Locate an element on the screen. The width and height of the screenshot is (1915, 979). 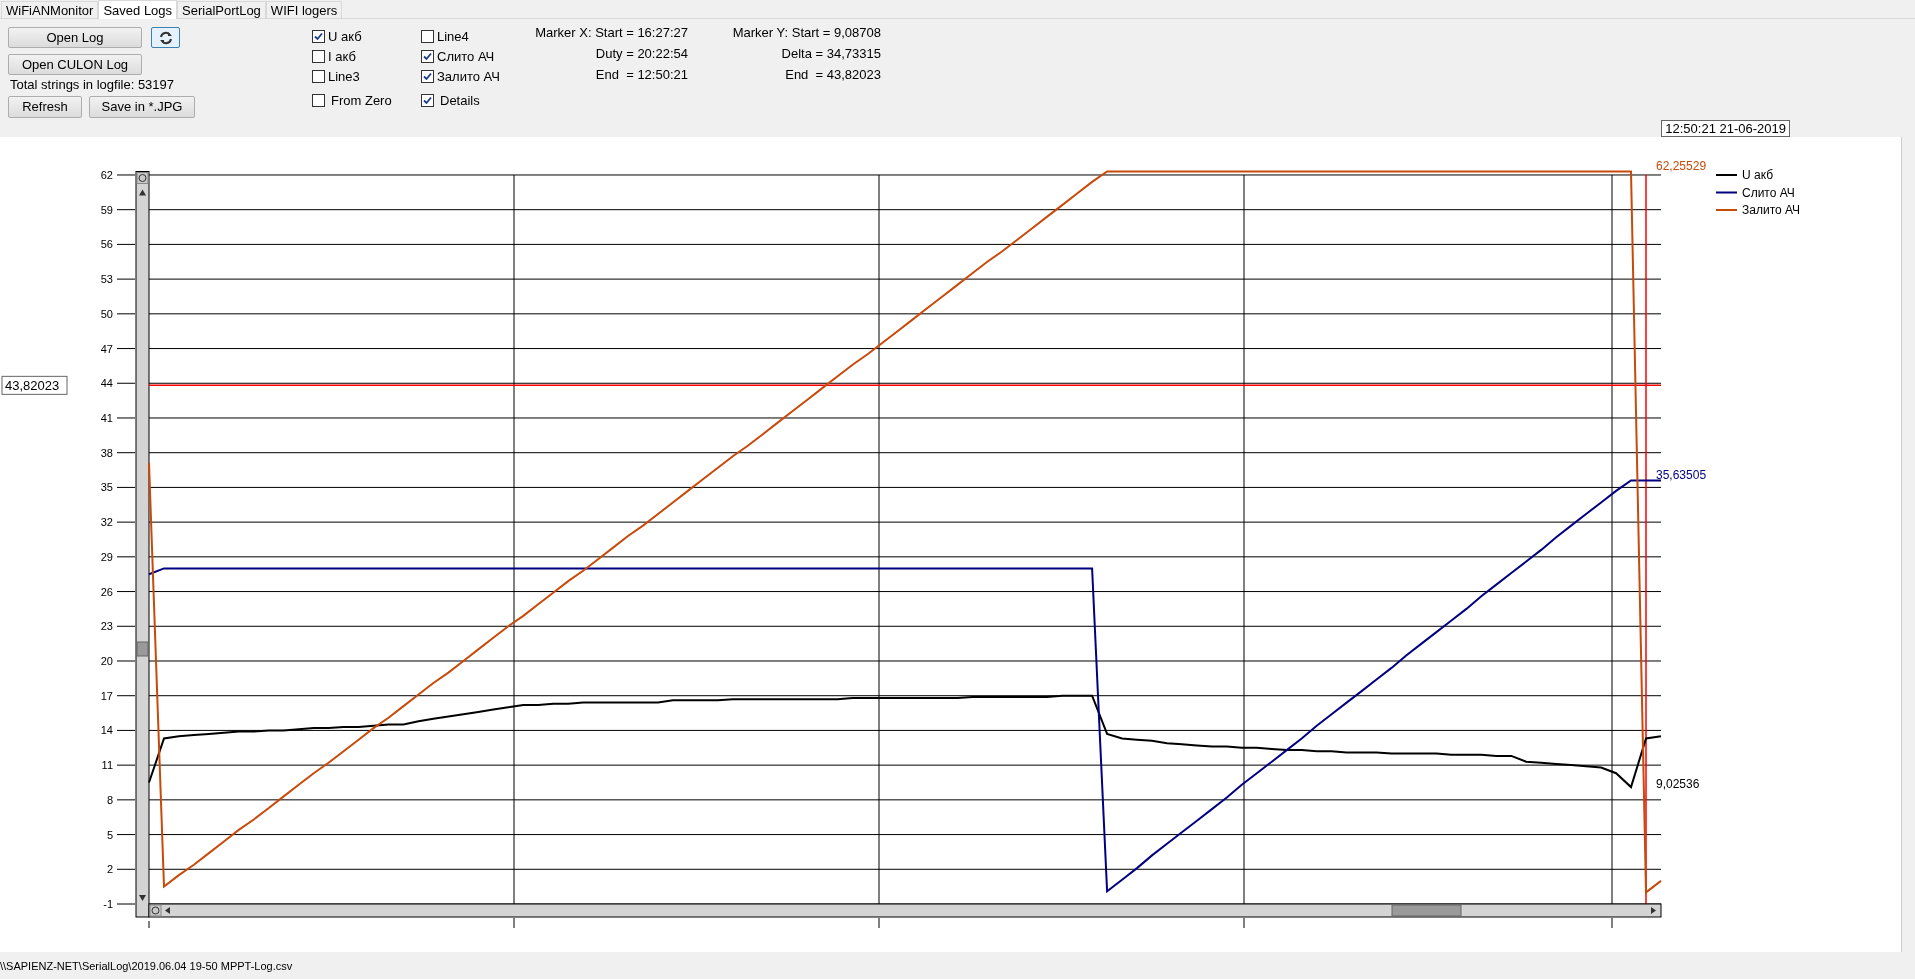
total-strings-text: Total strings in logfile: 53197 is located at coordinates (92, 85).